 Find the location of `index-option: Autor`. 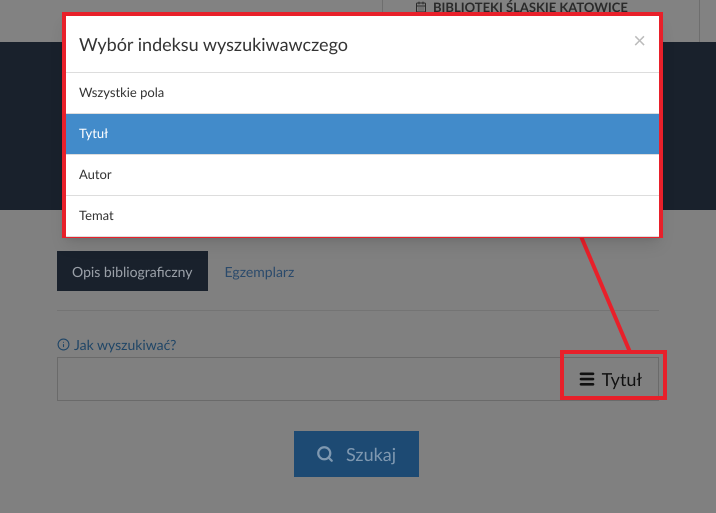

index-option: Autor is located at coordinates (362, 175).